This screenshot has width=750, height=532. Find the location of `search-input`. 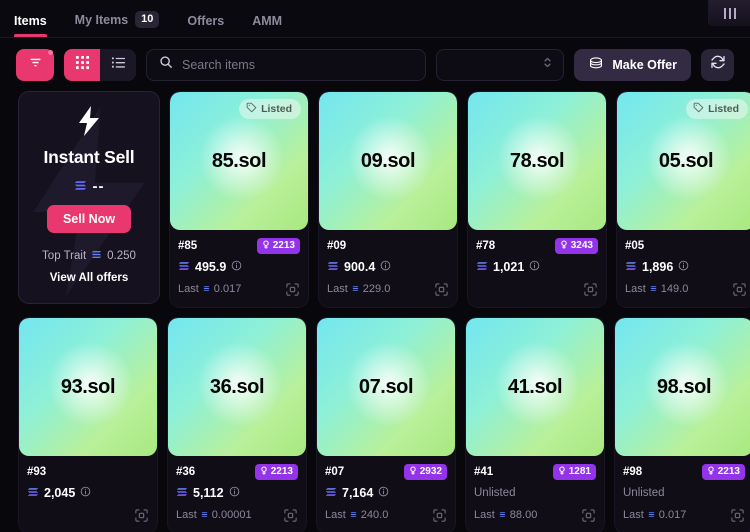

search-input is located at coordinates (298, 64).